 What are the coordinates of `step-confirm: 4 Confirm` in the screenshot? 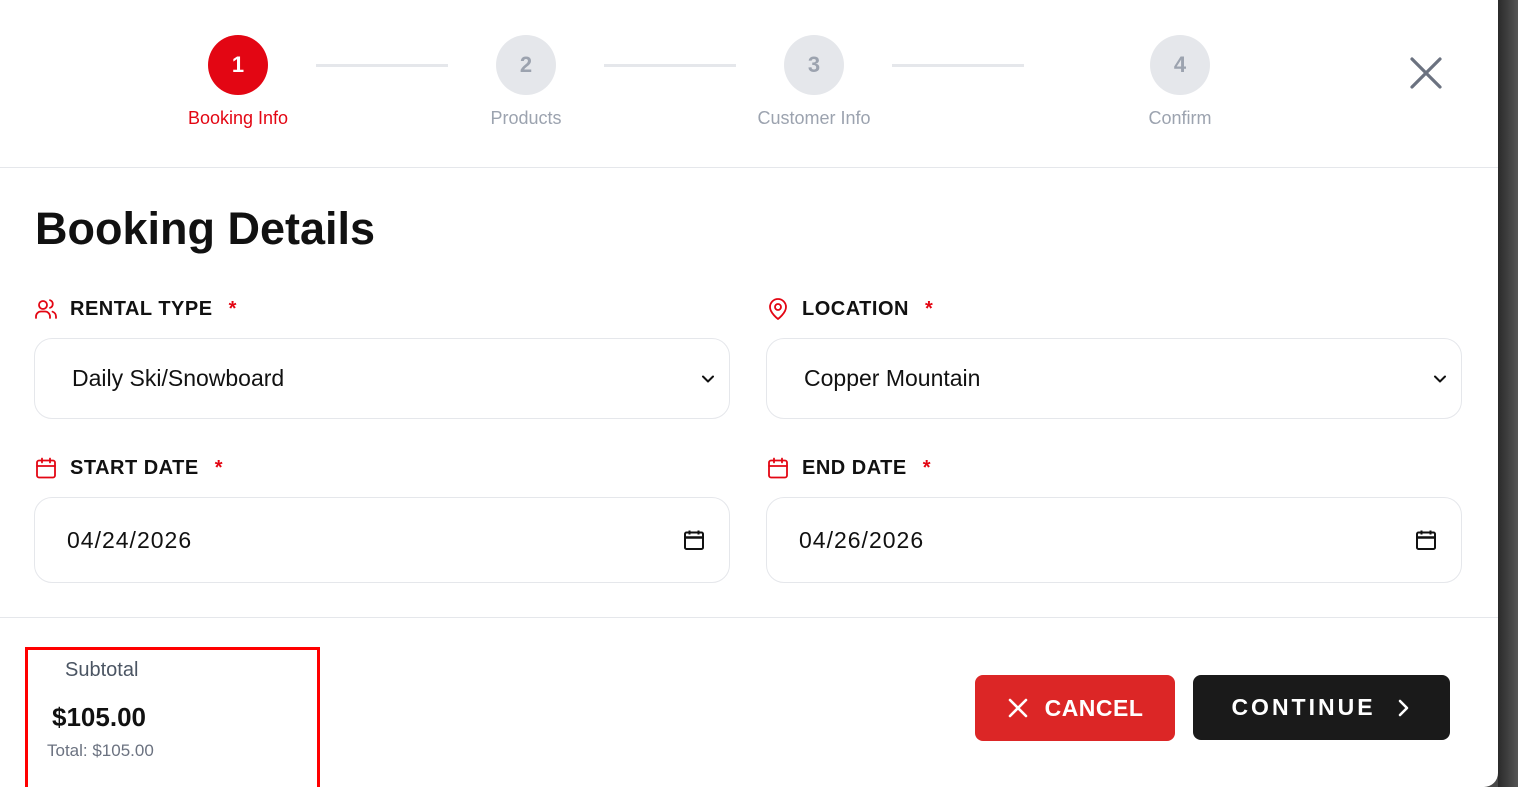 It's located at (1180, 82).